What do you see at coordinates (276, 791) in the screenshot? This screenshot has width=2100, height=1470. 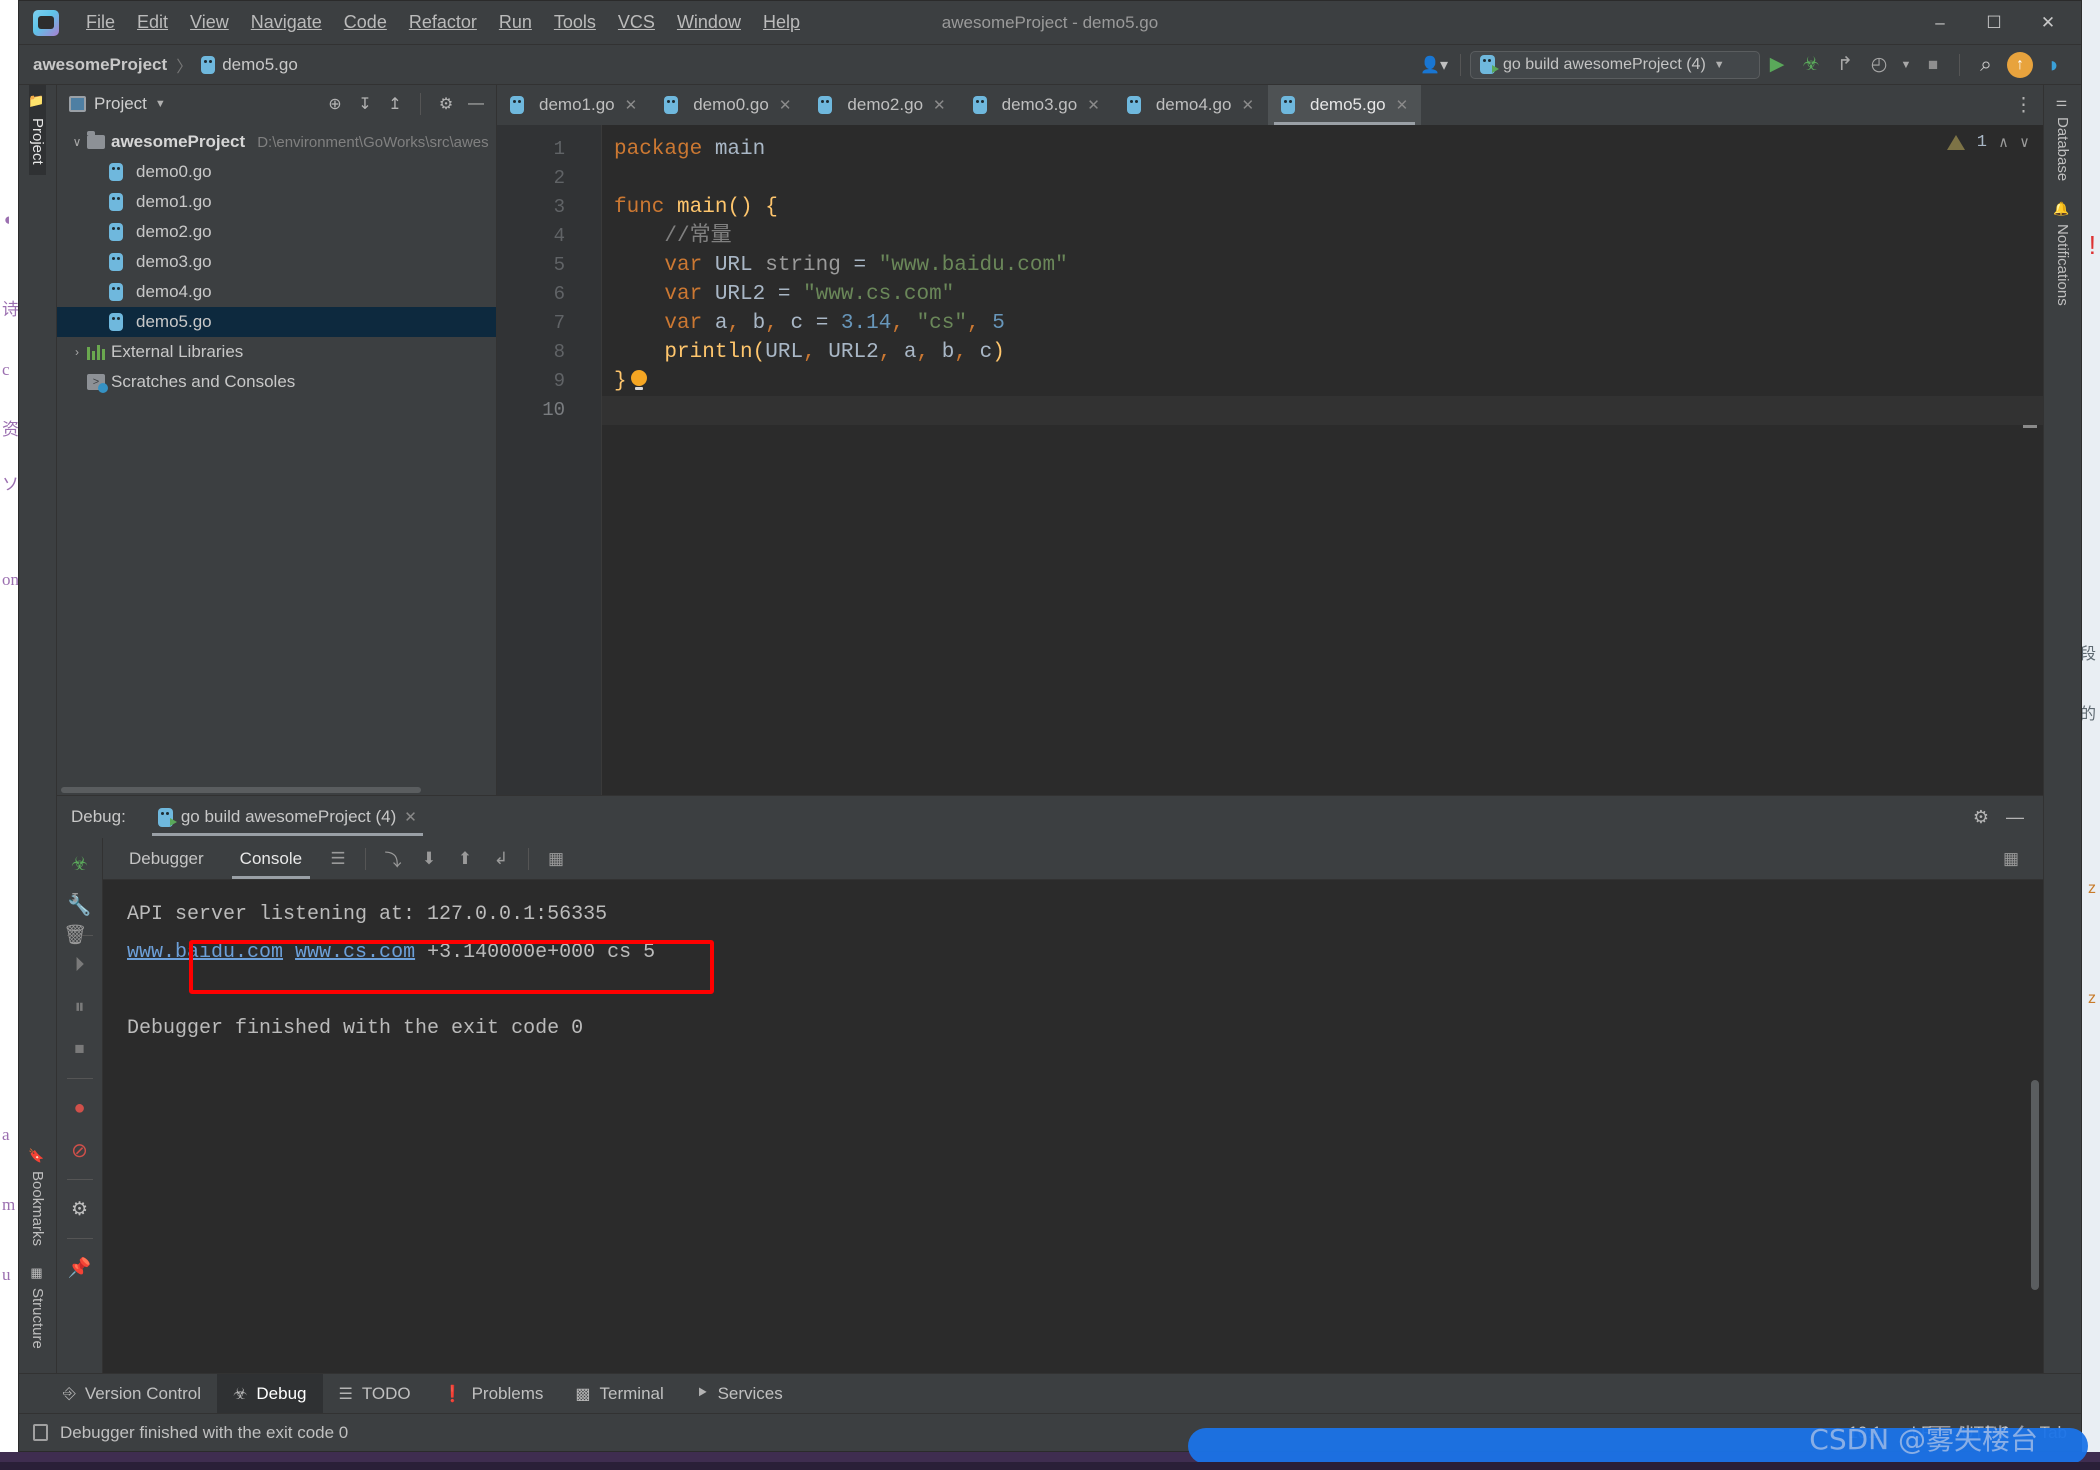 I see `project-horizontal-scrollbar` at bounding box center [276, 791].